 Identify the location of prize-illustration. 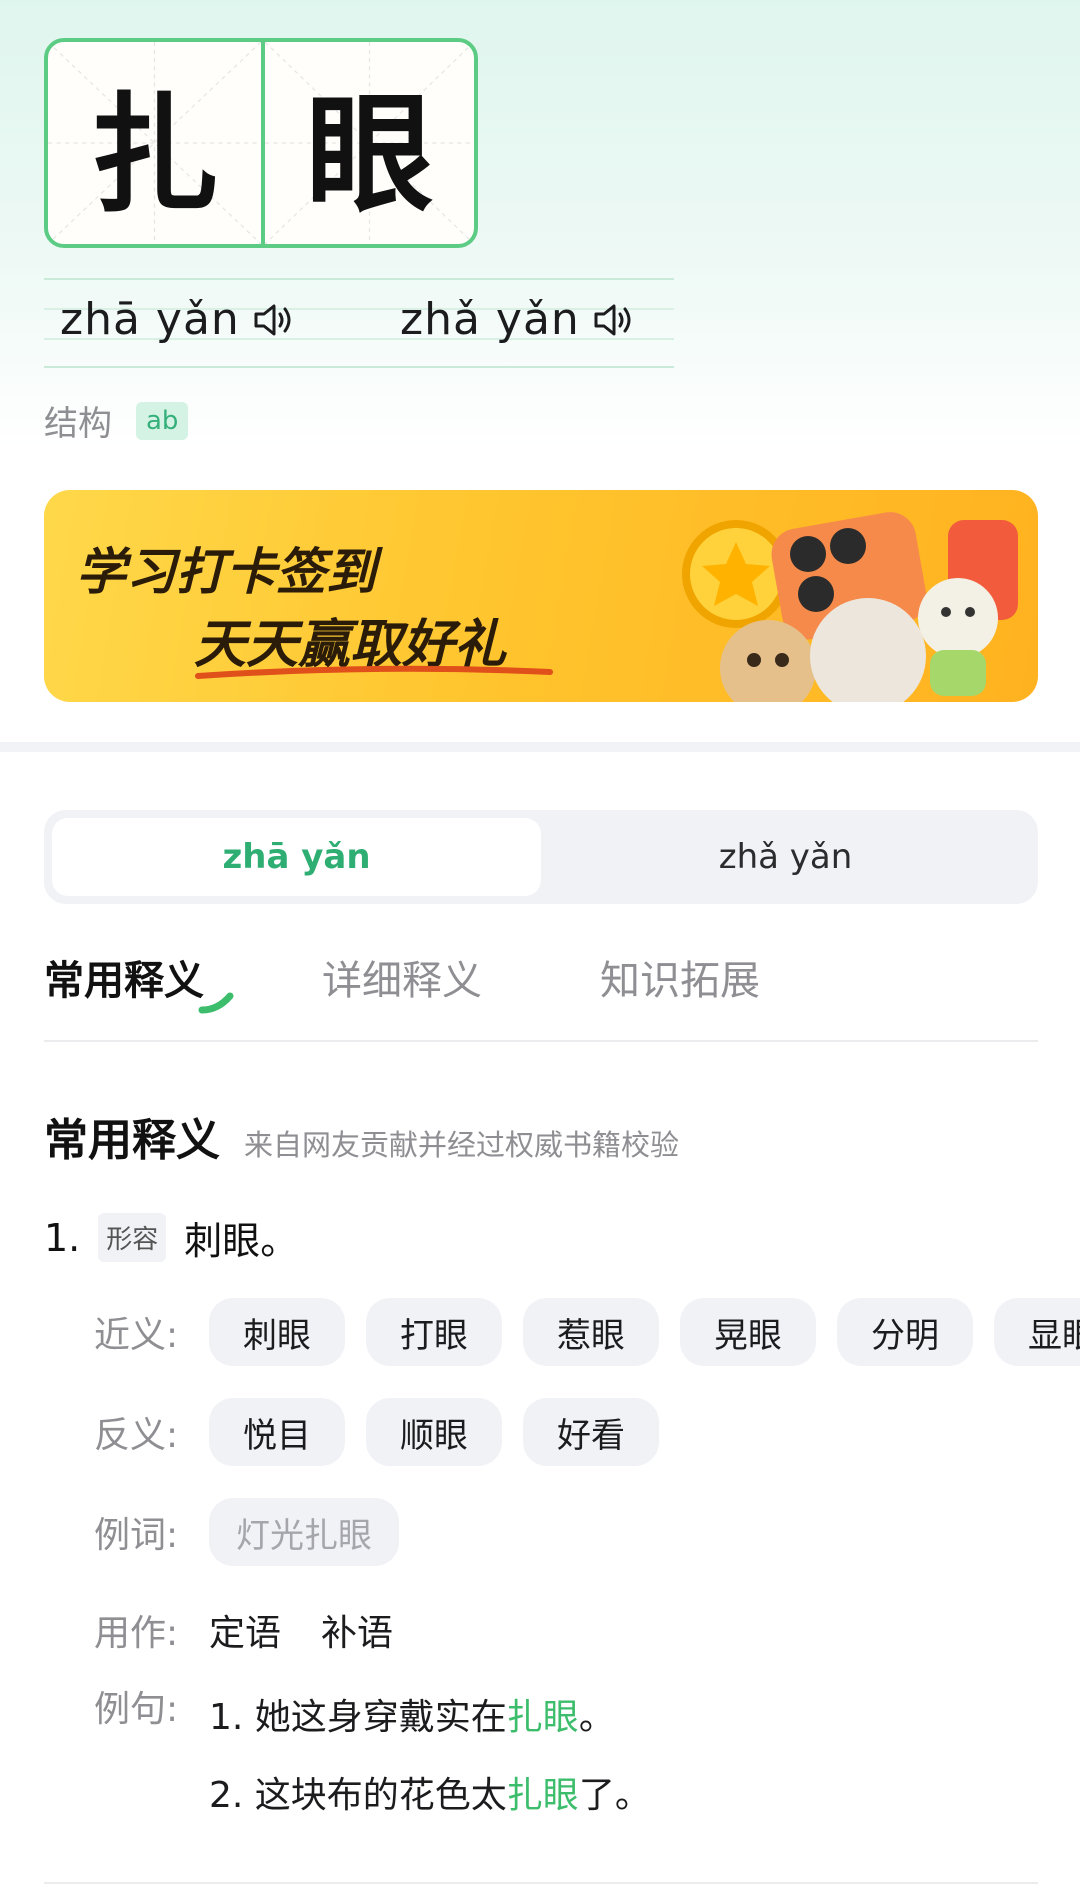
(850, 607).